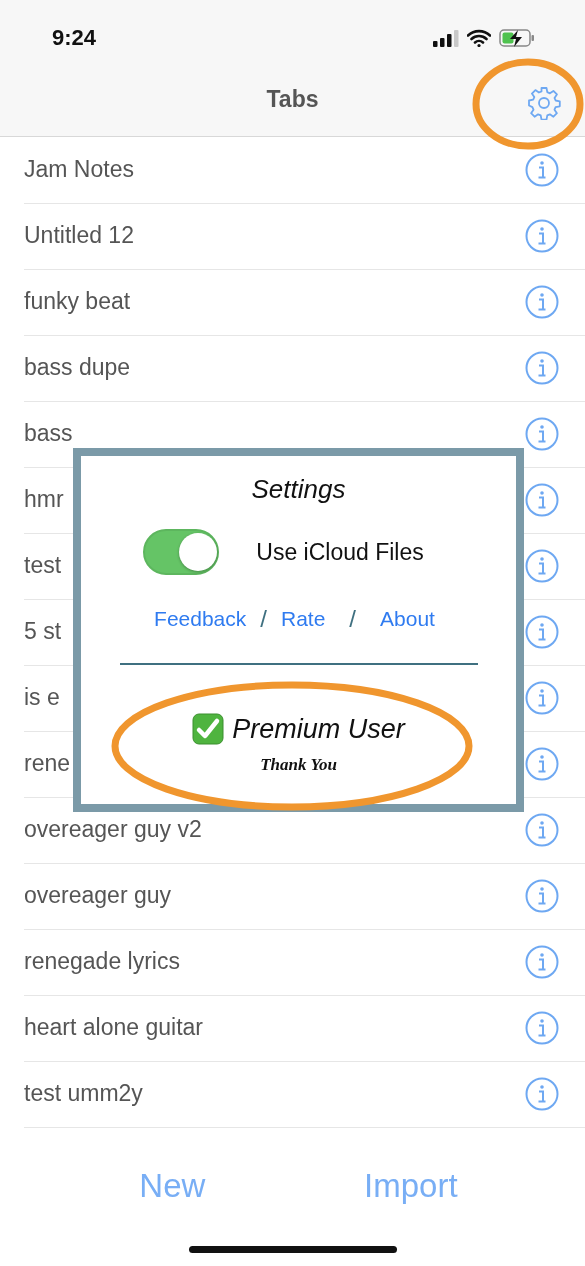  What do you see at coordinates (74, 37) in the screenshot?
I see `status-time: 9:24` at bounding box center [74, 37].